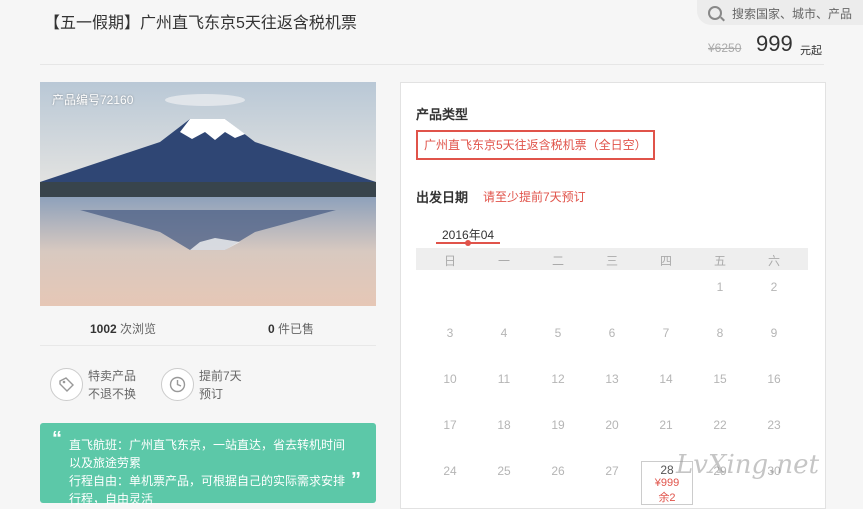 This screenshot has height=509, width=863. Describe the element at coordinates (774, 287) in the screenshot. I see `calendar-day: 2` at that location.